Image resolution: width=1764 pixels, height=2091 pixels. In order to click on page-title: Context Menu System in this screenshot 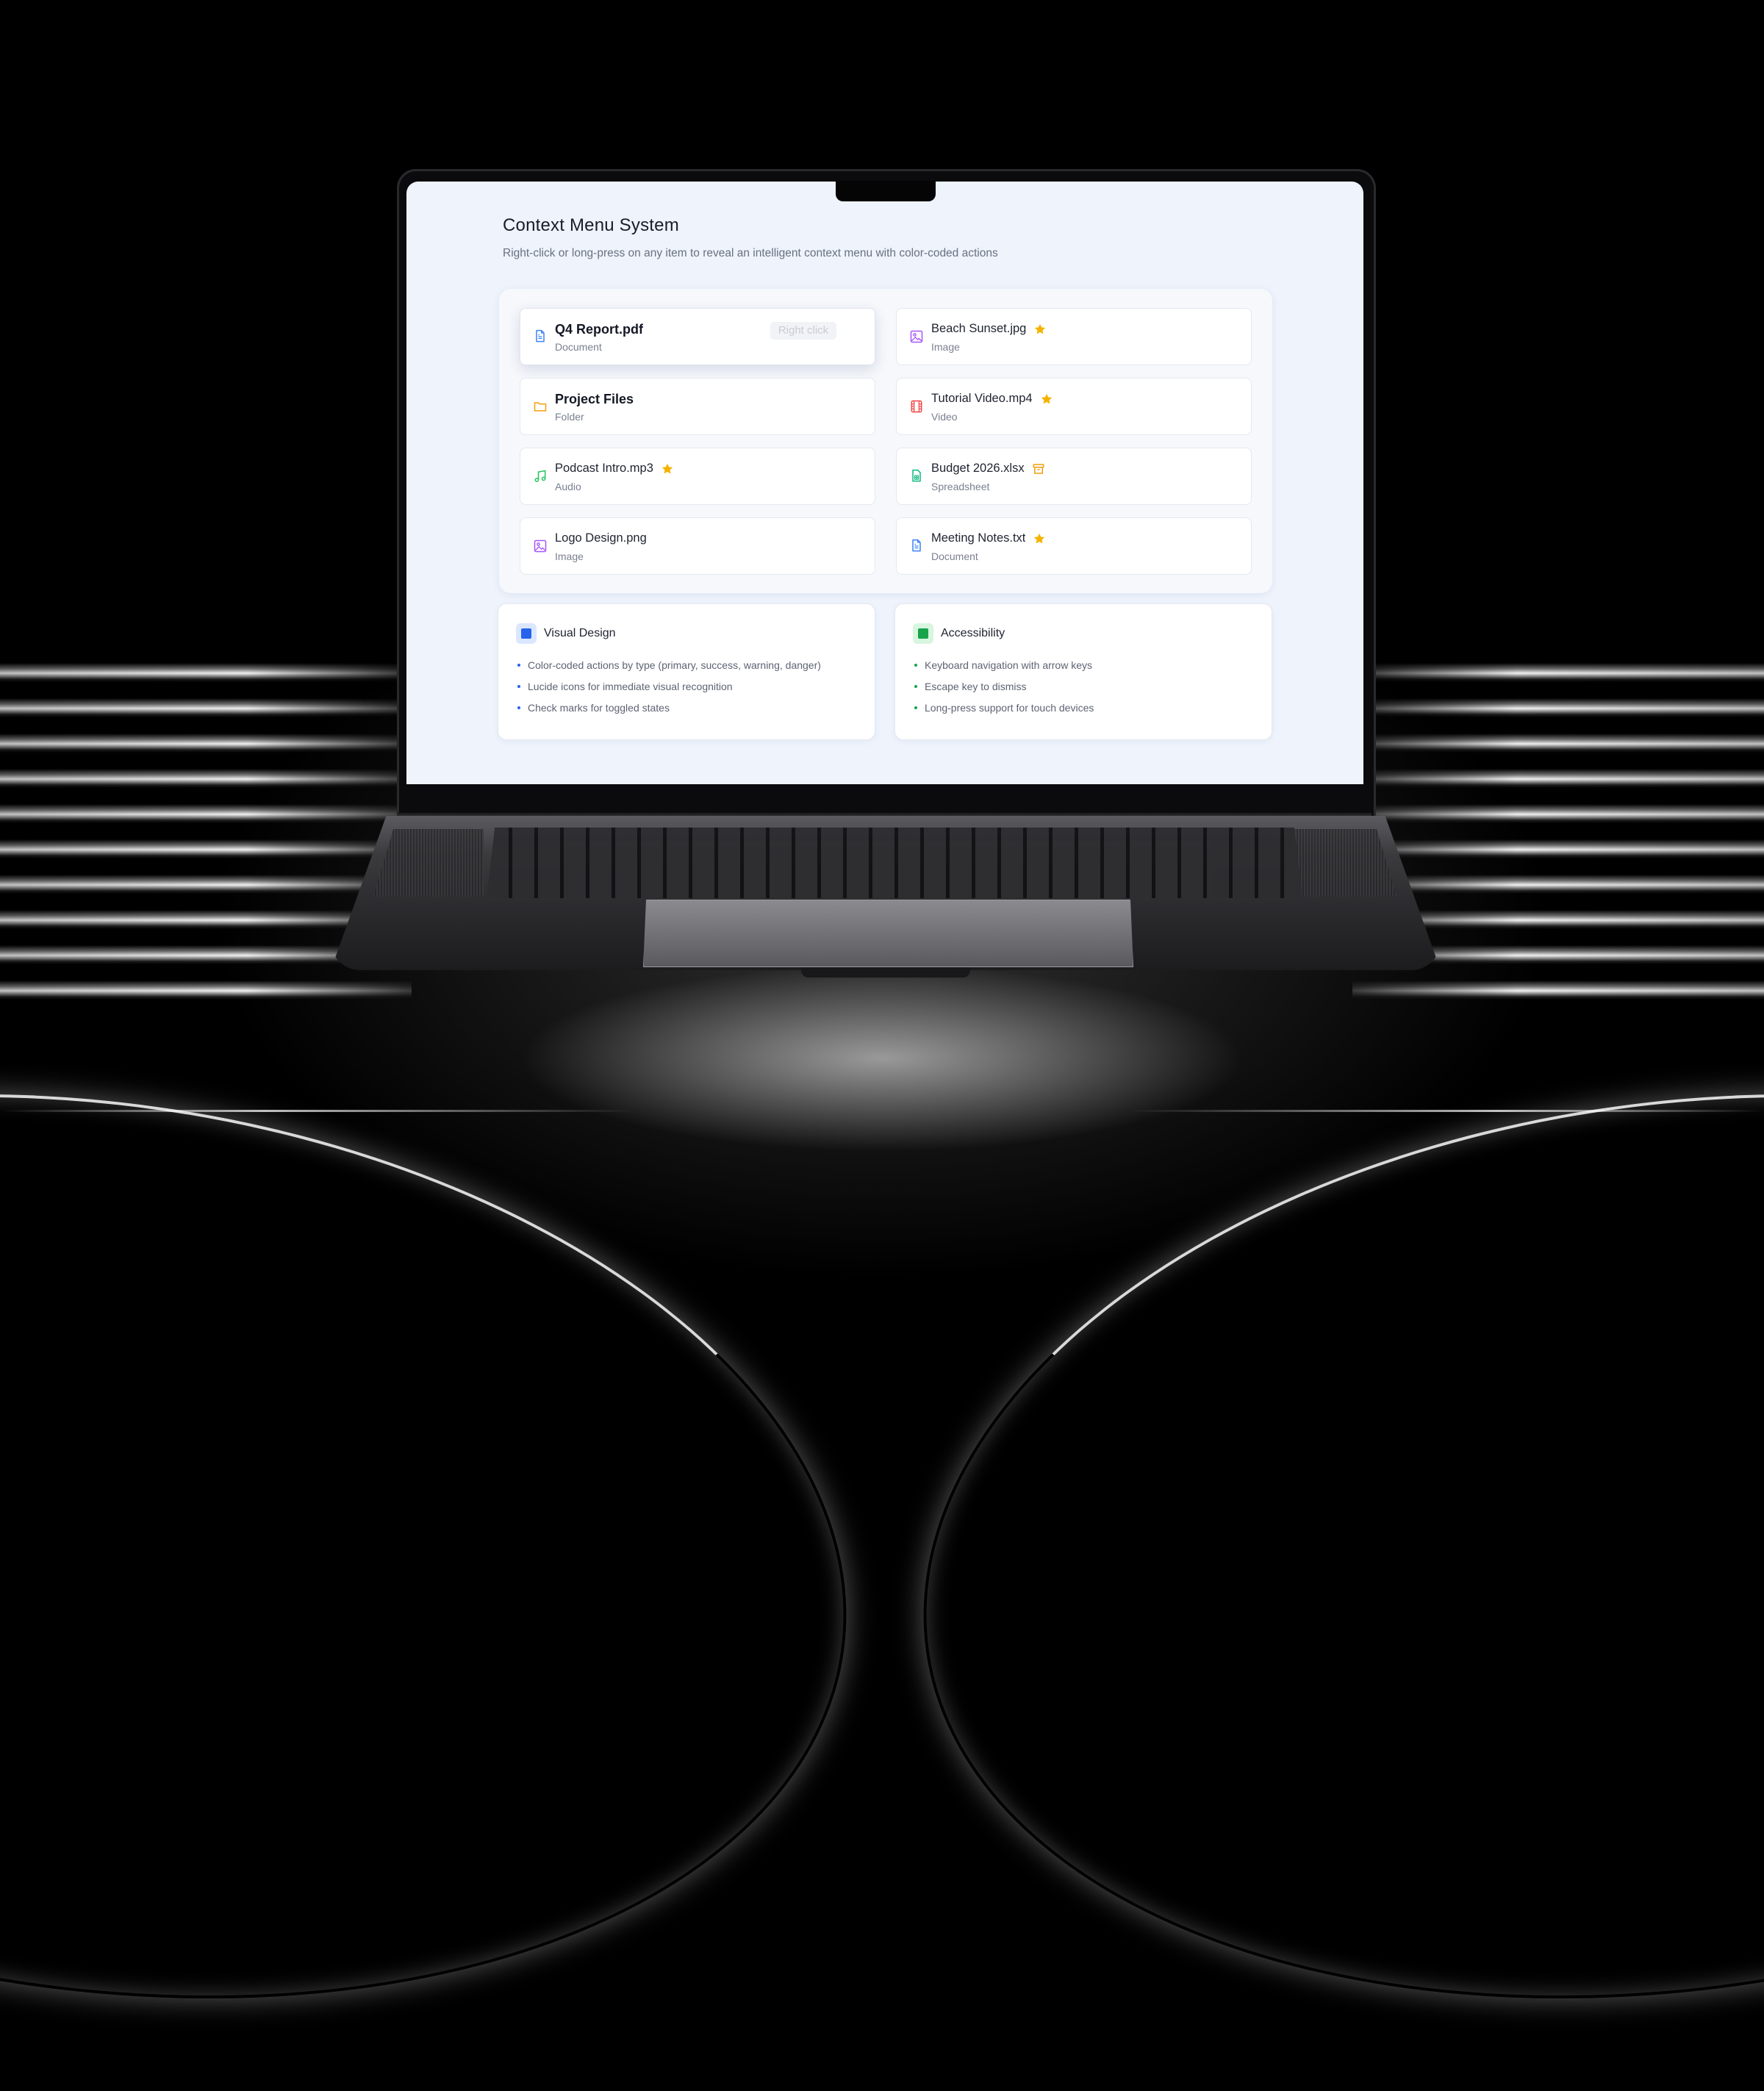, I will do `click(591, 225)`.